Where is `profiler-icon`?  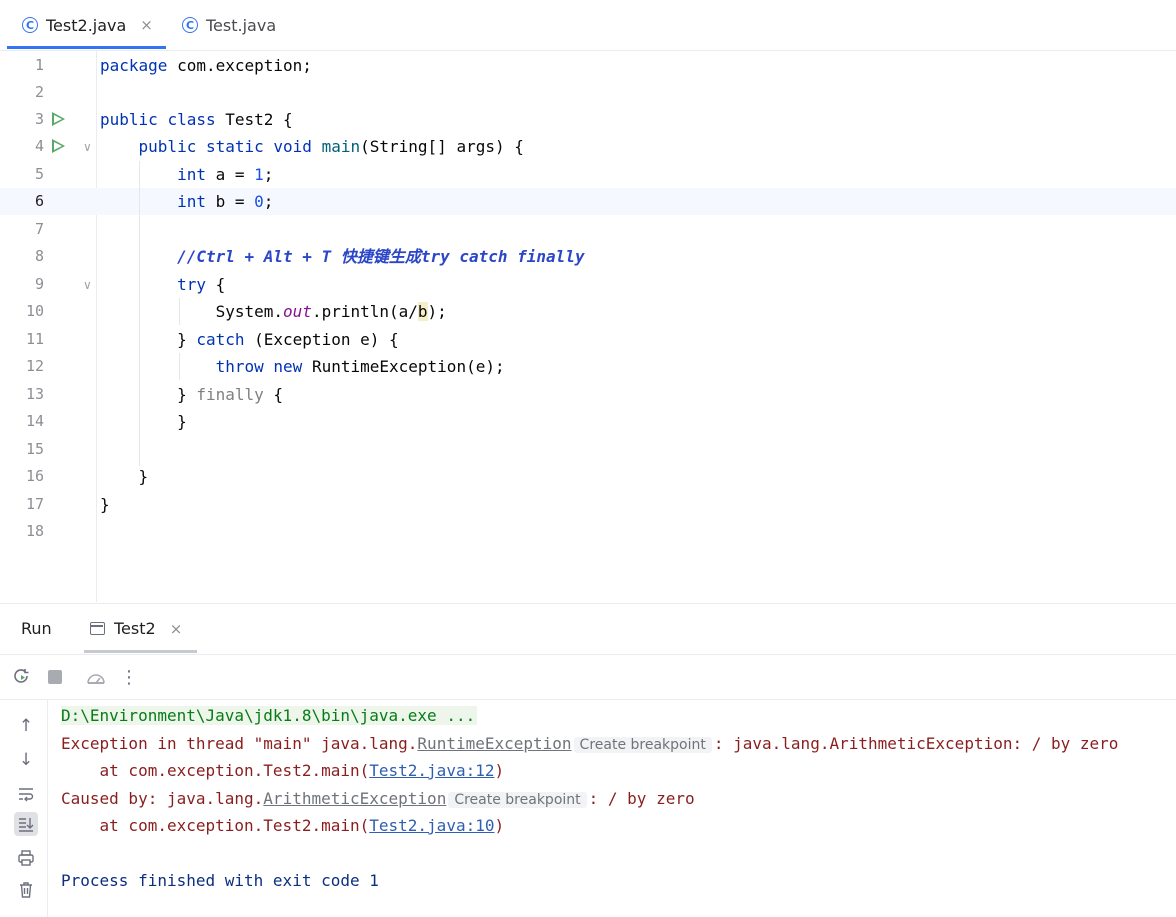 profiler-icon is located at coordinates (96, 677).